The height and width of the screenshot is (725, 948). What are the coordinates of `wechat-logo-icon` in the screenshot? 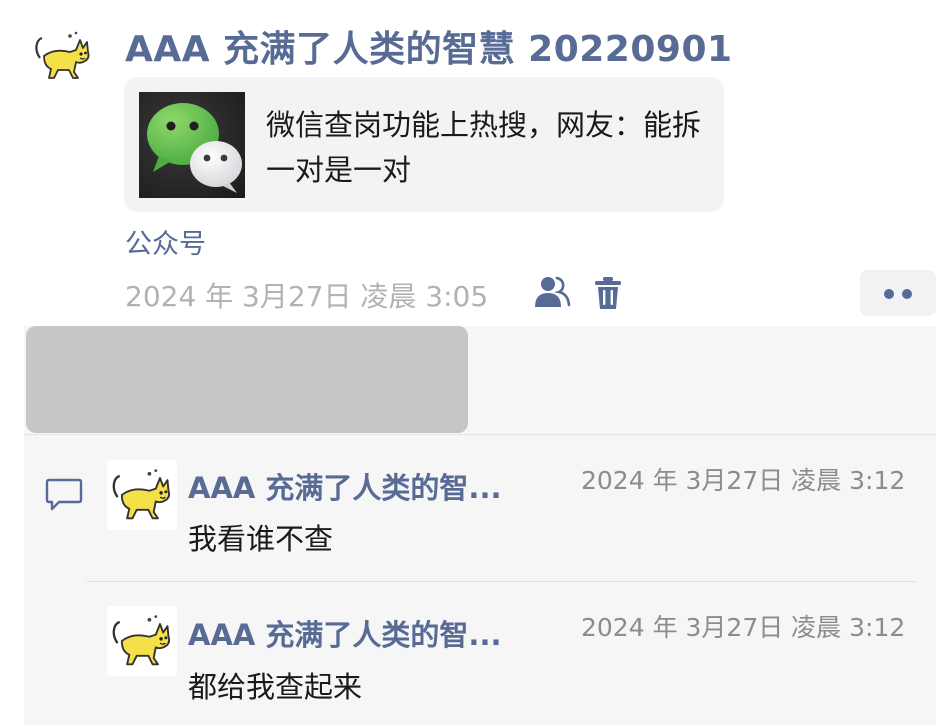 It's located at (192, 145).